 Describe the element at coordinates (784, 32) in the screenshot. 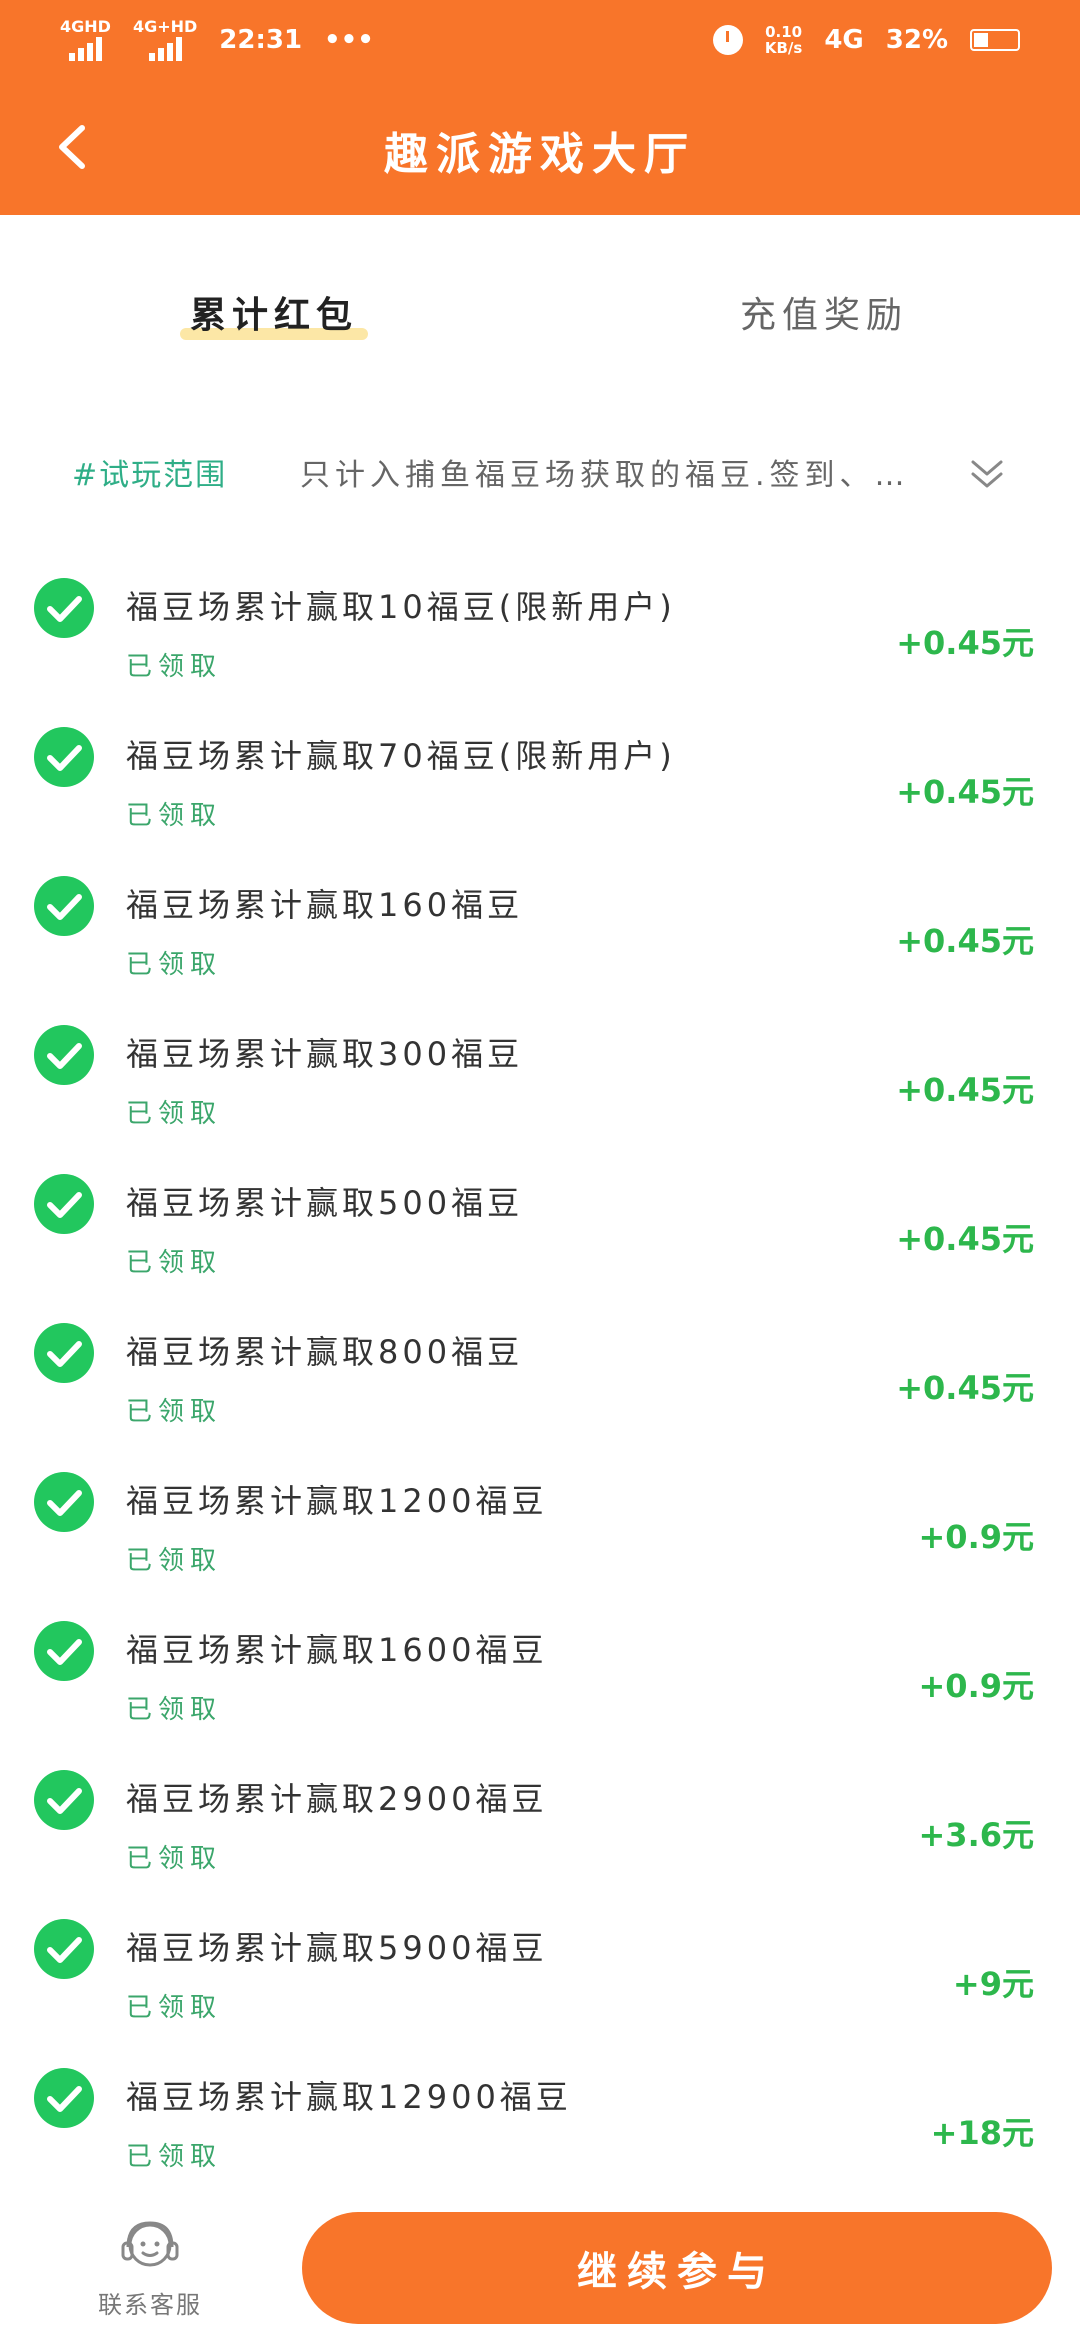

I see `speed-value: 0.10` at that location.